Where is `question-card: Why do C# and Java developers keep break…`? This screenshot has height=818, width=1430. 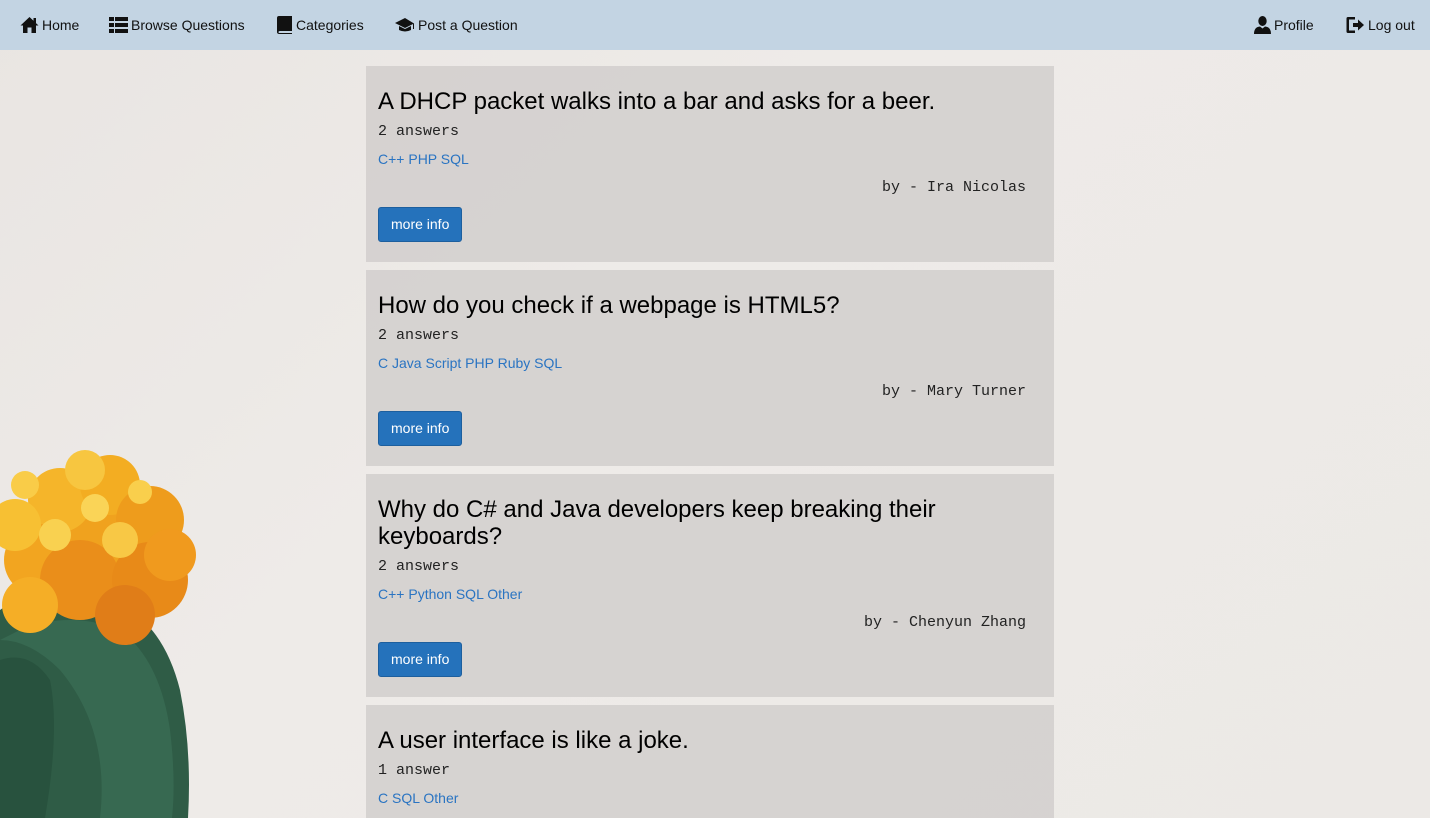
question-card: Why do C# and Java developers keep break… is located at coordinates (710, 585).